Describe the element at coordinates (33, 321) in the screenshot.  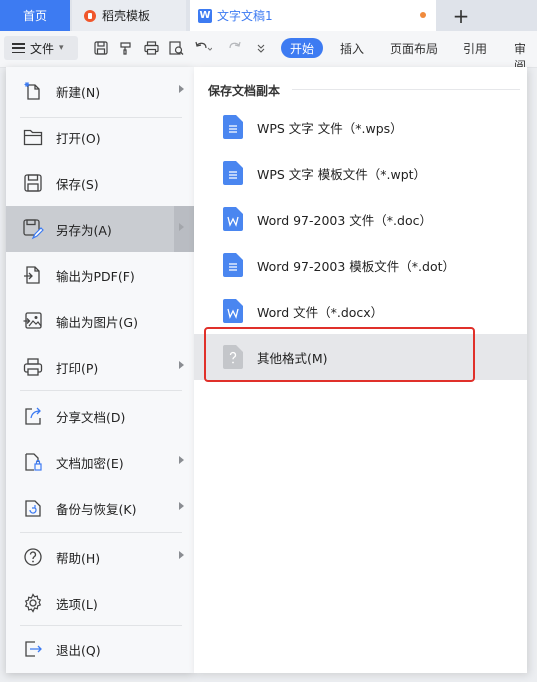
I see `export-image-icon` at that location.